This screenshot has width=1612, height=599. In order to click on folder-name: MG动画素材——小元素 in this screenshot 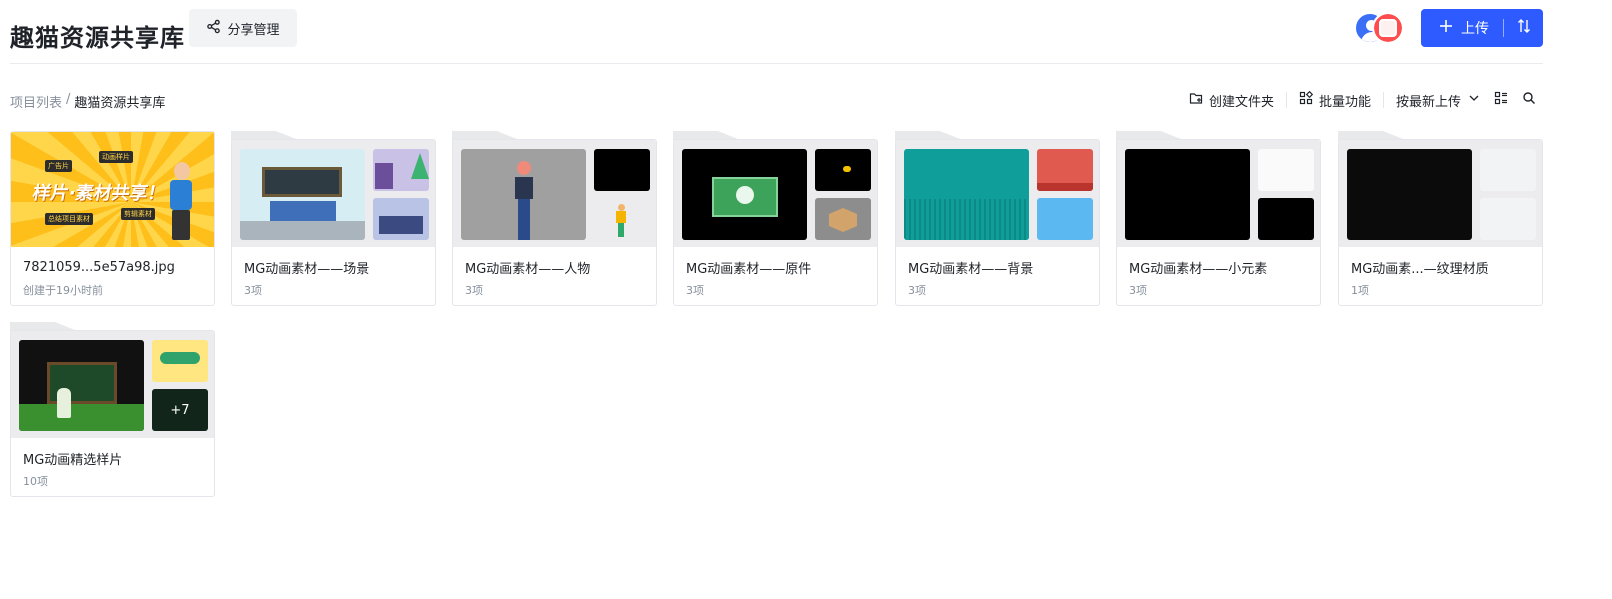, I will do `click(1198, 269)`.